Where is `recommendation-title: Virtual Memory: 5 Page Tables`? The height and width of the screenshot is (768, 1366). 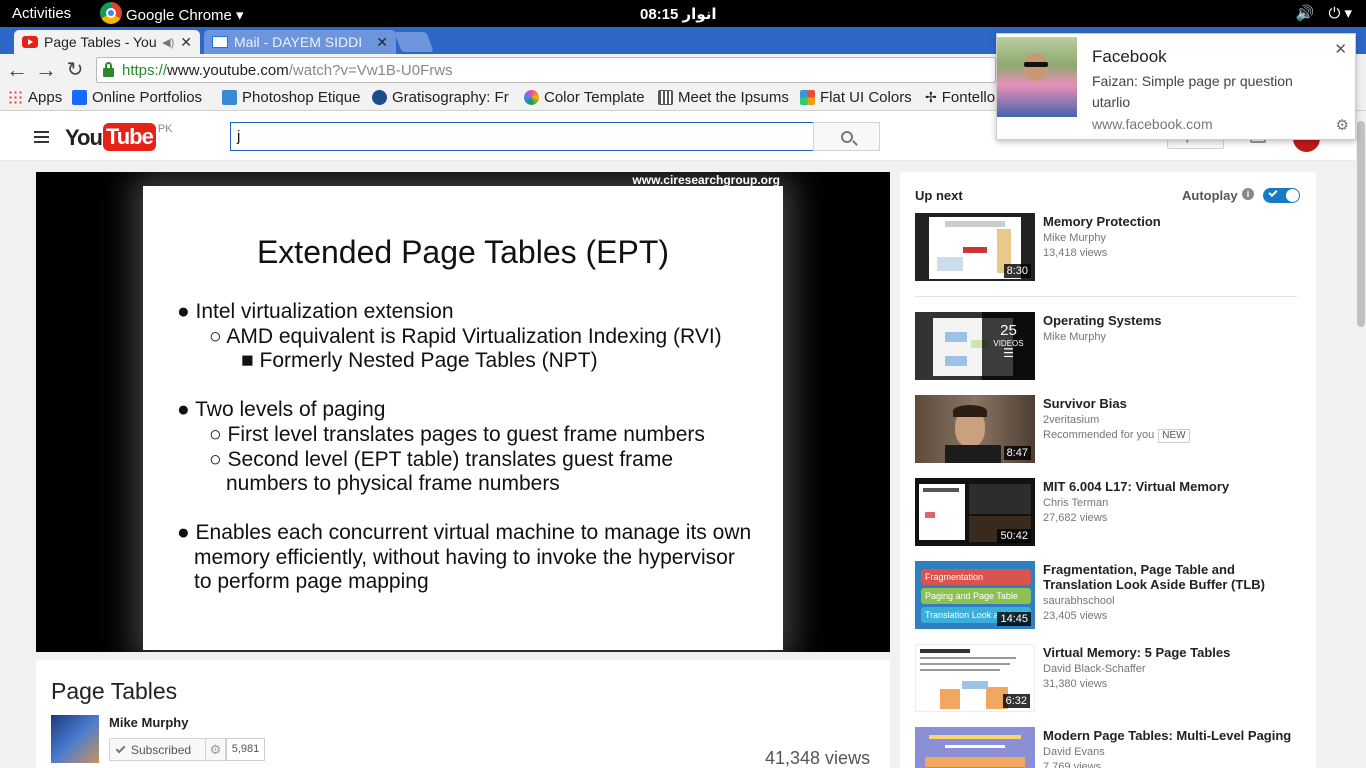 recommendation-title: Virtual Memory: 5 Page Tables is located at coordinates (1172, 652).